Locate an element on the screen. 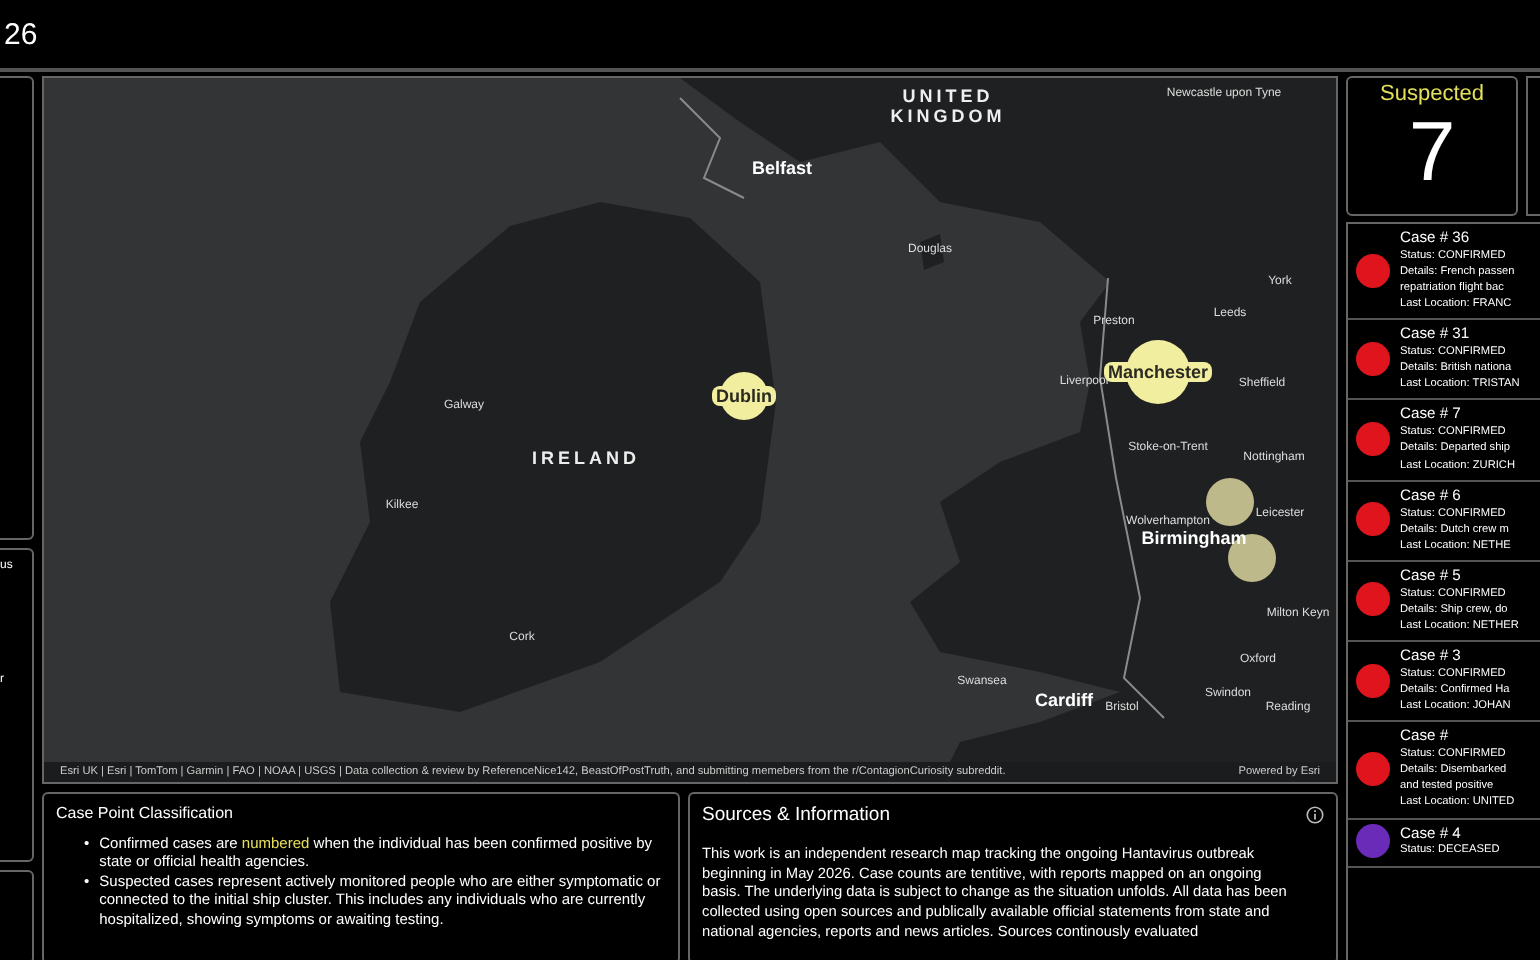 The image size is (1540, 960). header-title: 26 is located at coordinates (21, 34).